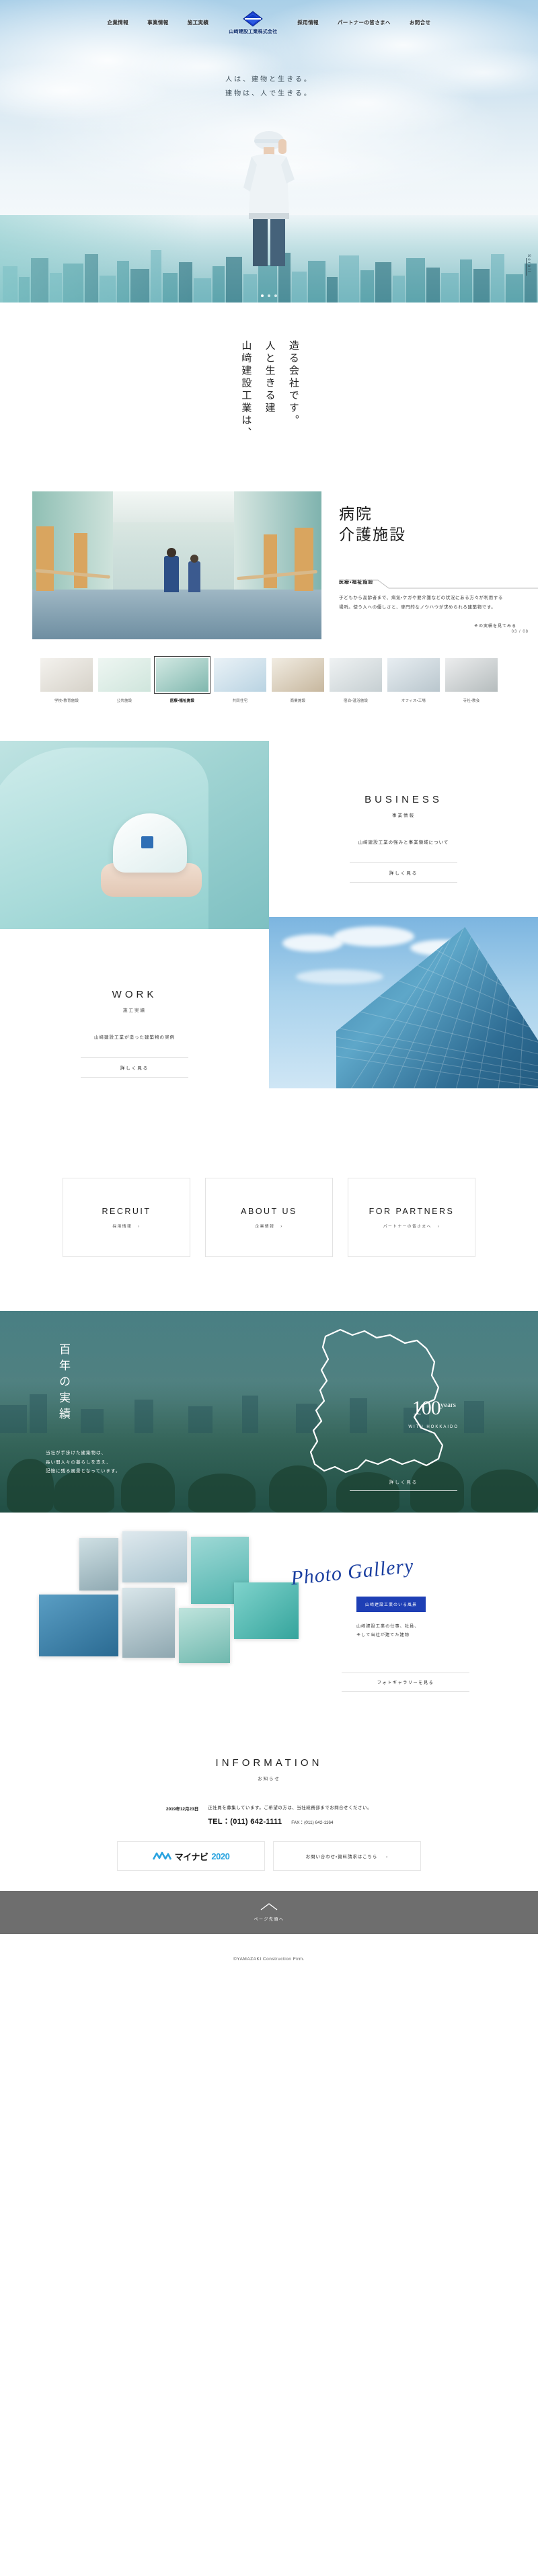 The width and height of the screenshot is (538, 2576). I want to click on thumb-office-image, so click(413, 675).